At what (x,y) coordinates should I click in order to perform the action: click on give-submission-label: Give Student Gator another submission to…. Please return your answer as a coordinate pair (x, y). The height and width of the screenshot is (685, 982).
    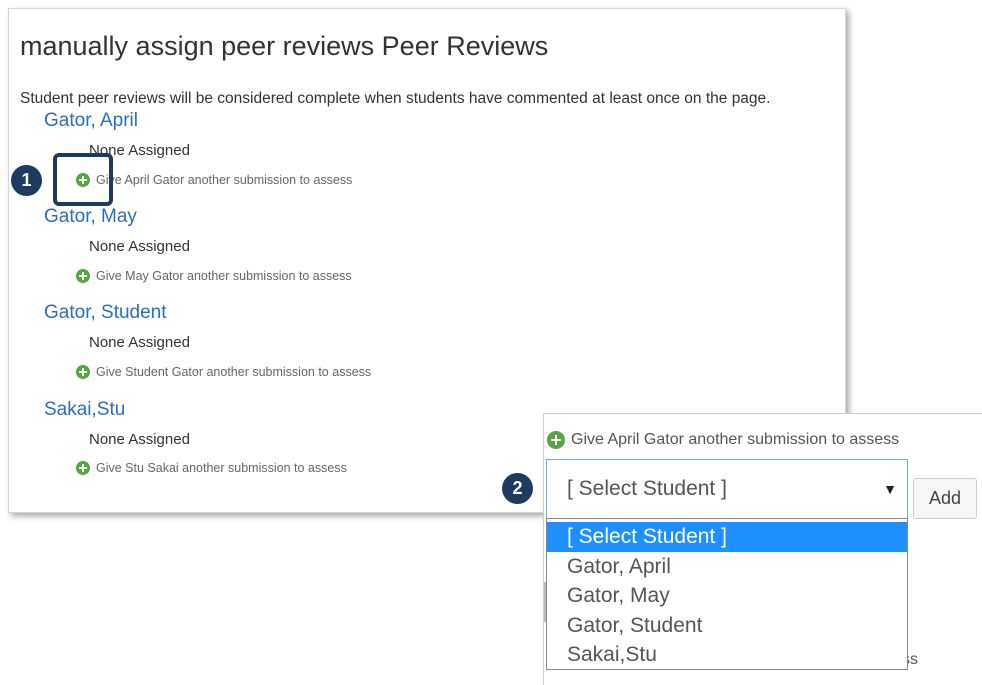
    Looking at the image, I should click on (234, 372).